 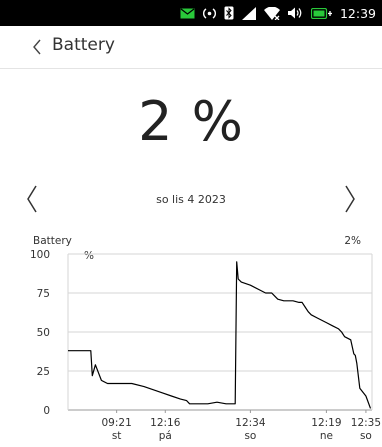 What do you see at coordinates (165, 423) in the screenshot?
I see `x-tick-time-label: 12:16` at bounding box center [165, 423].